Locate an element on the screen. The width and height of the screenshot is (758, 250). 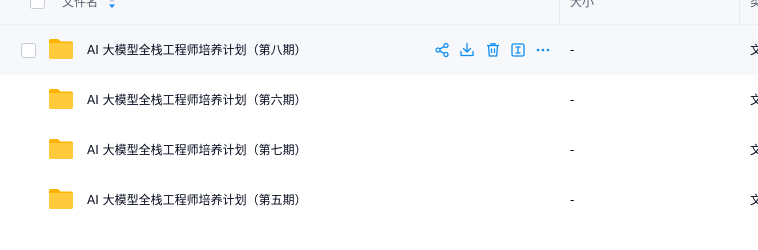
file-name: AI 大模型全栈工程师培养计划（第七期） is located at coordinates (197, 150).